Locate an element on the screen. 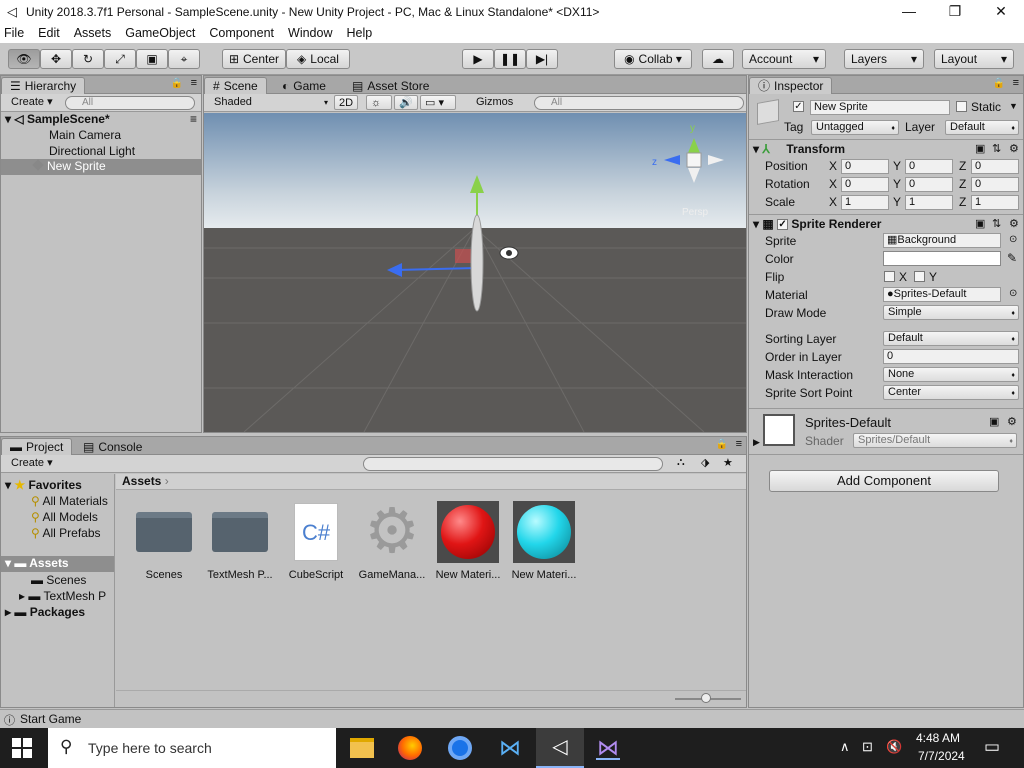  order-in-layer-field: 0 is located at coordinates (951, 356).